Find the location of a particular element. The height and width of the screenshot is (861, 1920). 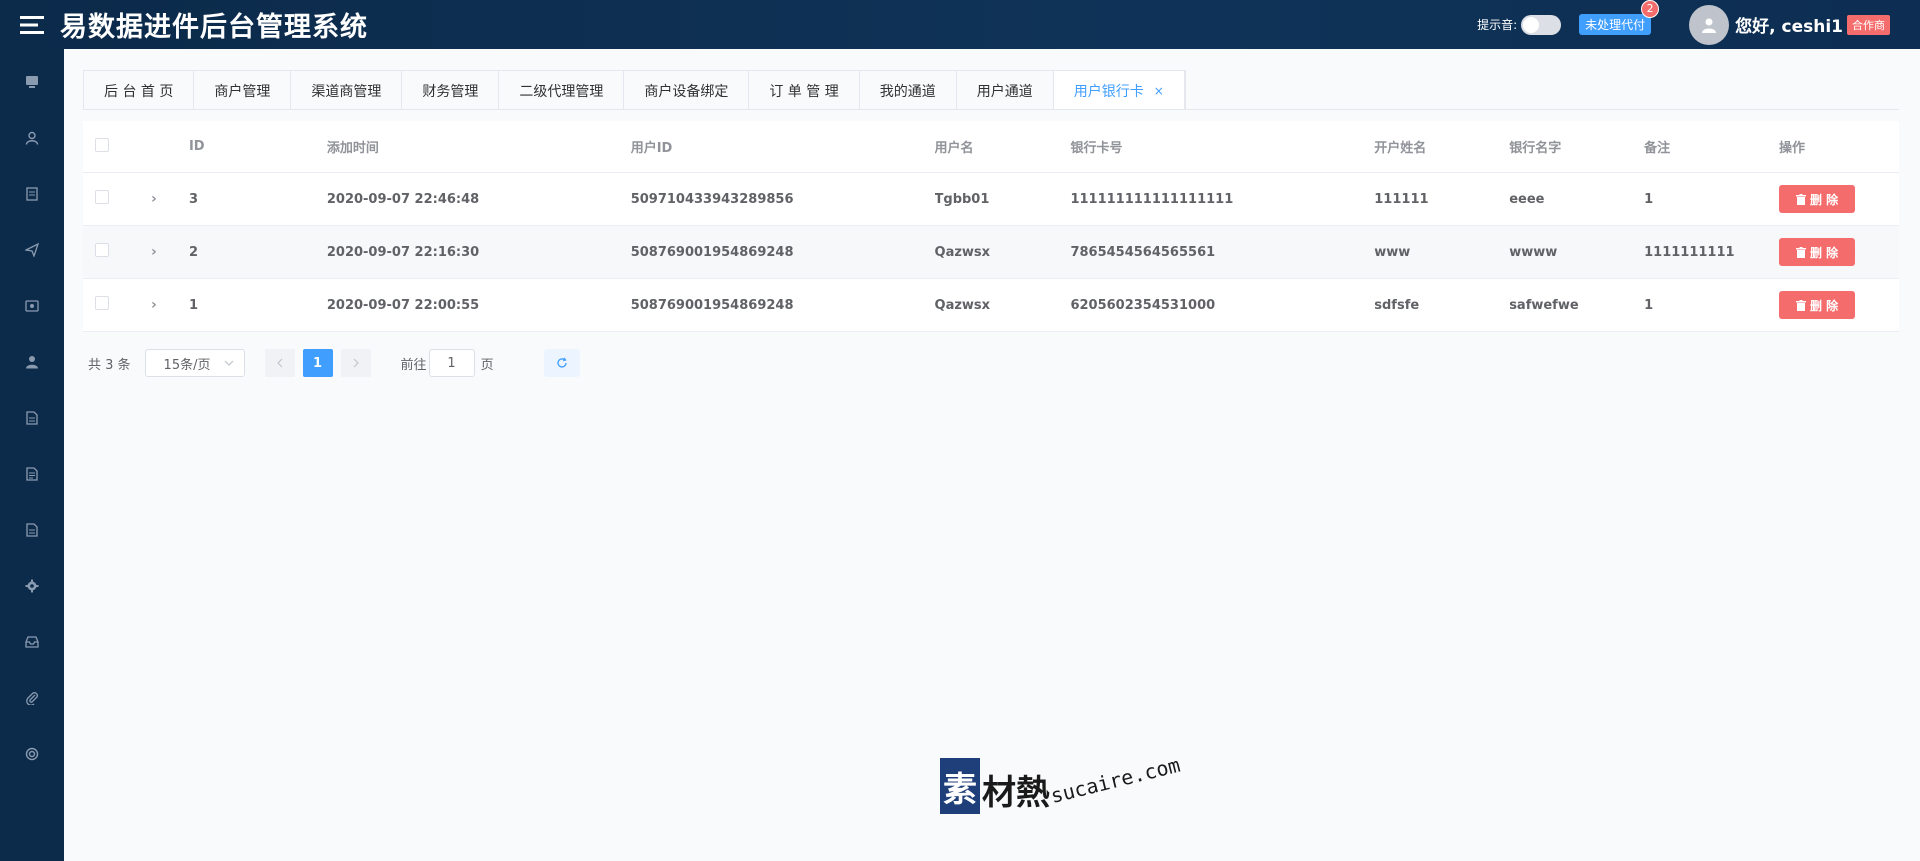

chevron-right-icon is located at coordinates (356, 363).